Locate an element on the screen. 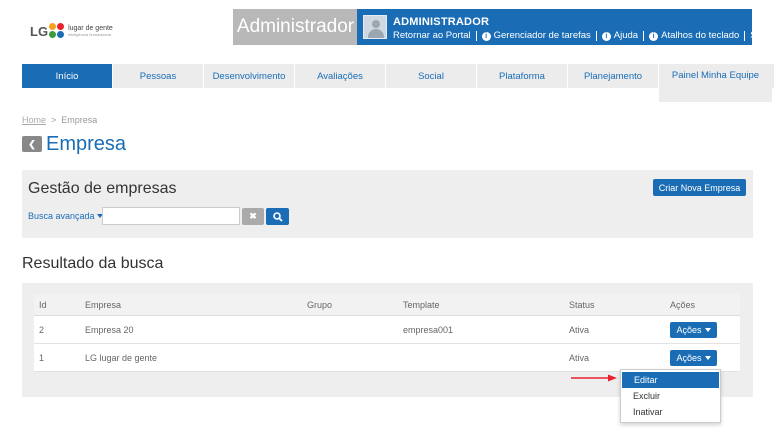 This screenshot has width=775, height=446. col-status: Status is located at coordinates (582, 304).